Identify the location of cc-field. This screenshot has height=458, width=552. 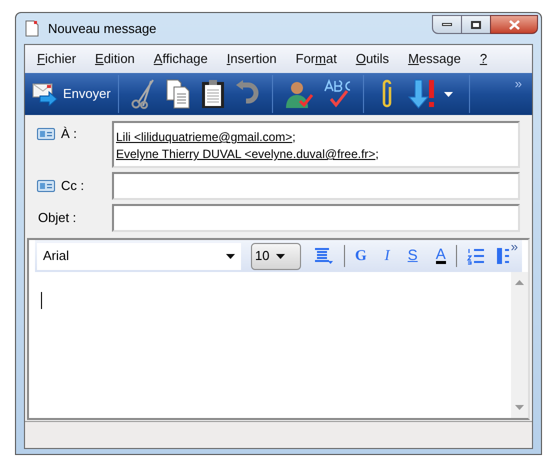
(316, 186).